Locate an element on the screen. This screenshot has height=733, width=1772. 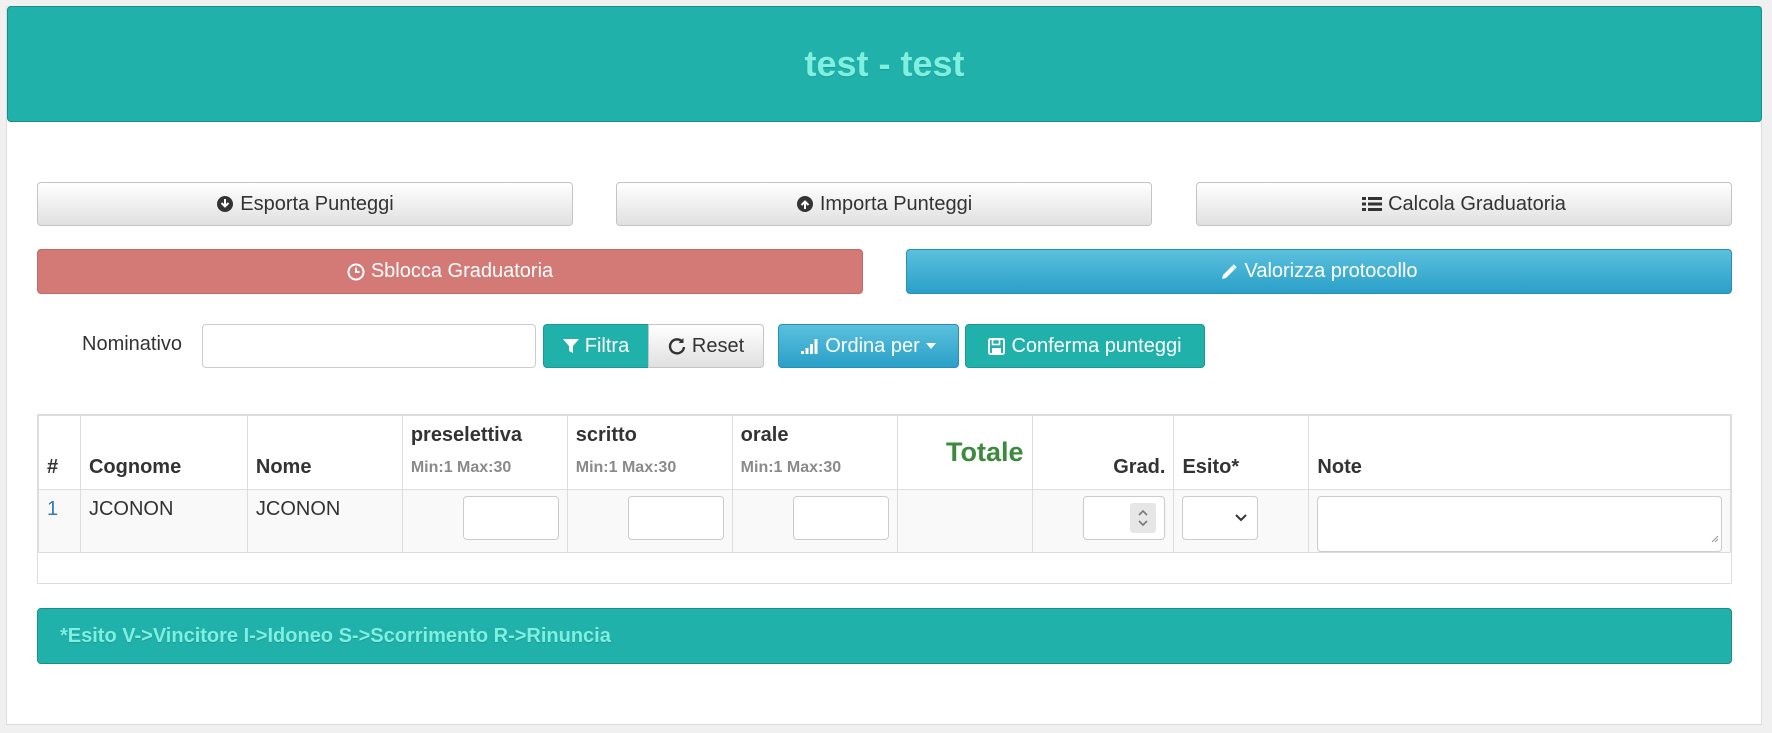
col-header-orale: orale Min:1 Max:30 is located at coordinates (814, 452).